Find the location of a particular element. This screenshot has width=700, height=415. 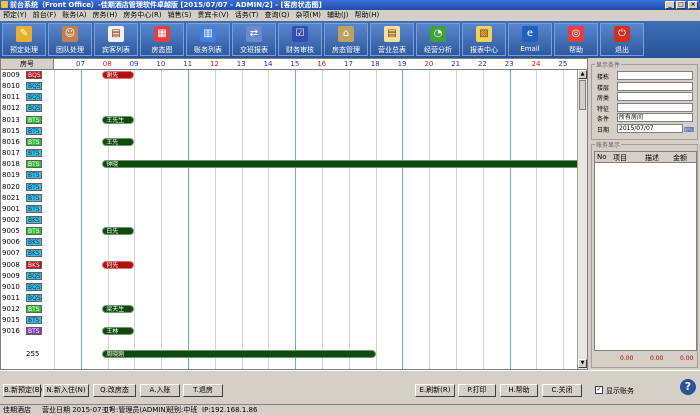

filter-input: 2015/07/07 is located at coordinates (650, 128).